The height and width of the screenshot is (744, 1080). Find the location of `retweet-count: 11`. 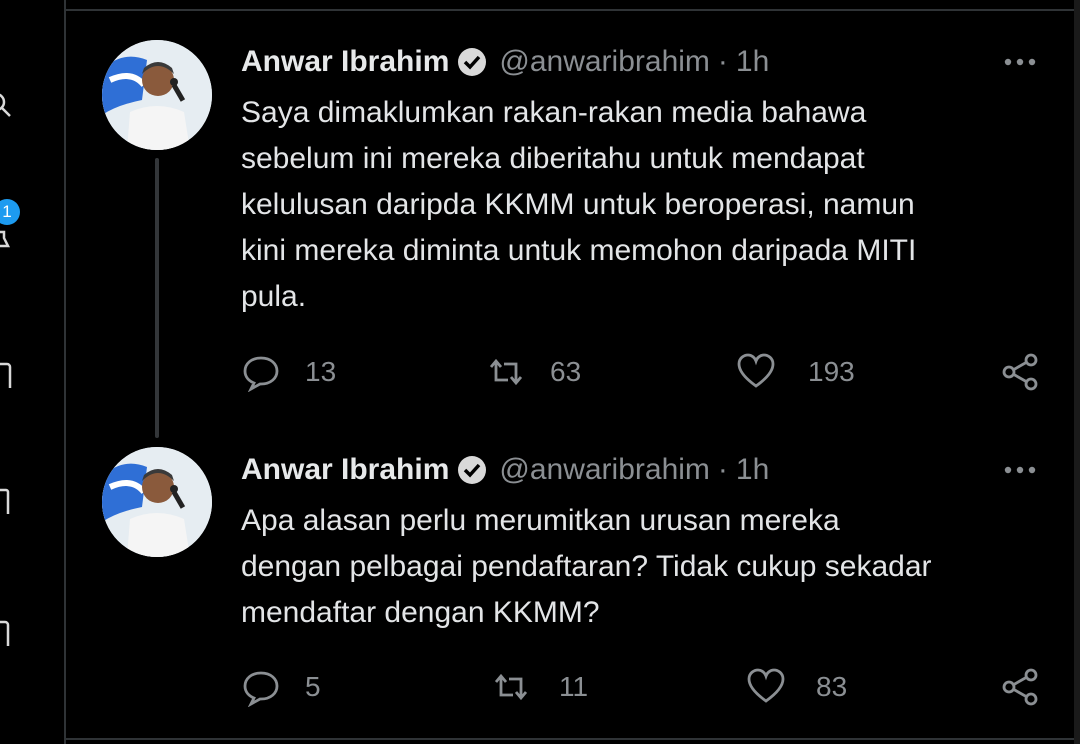

retweet-count: 11 is located at coordinates (574, 686).